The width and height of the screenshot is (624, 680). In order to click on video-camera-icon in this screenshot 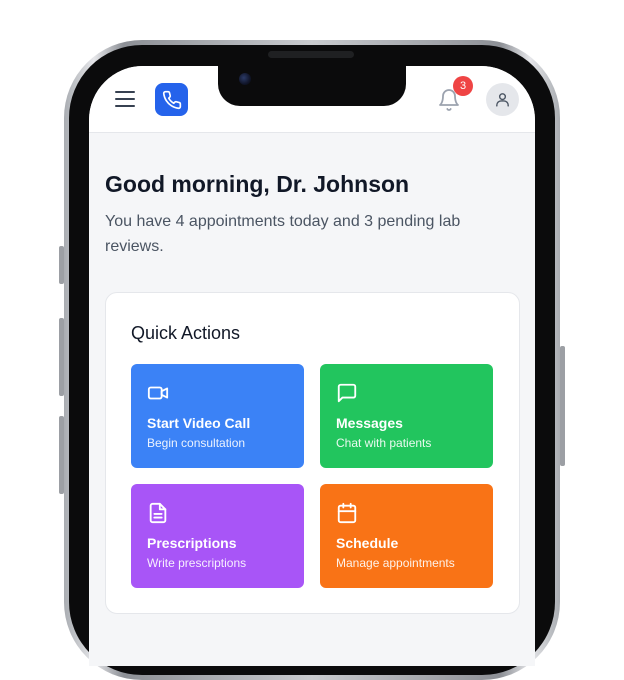, I will do `click(158, 393)`.